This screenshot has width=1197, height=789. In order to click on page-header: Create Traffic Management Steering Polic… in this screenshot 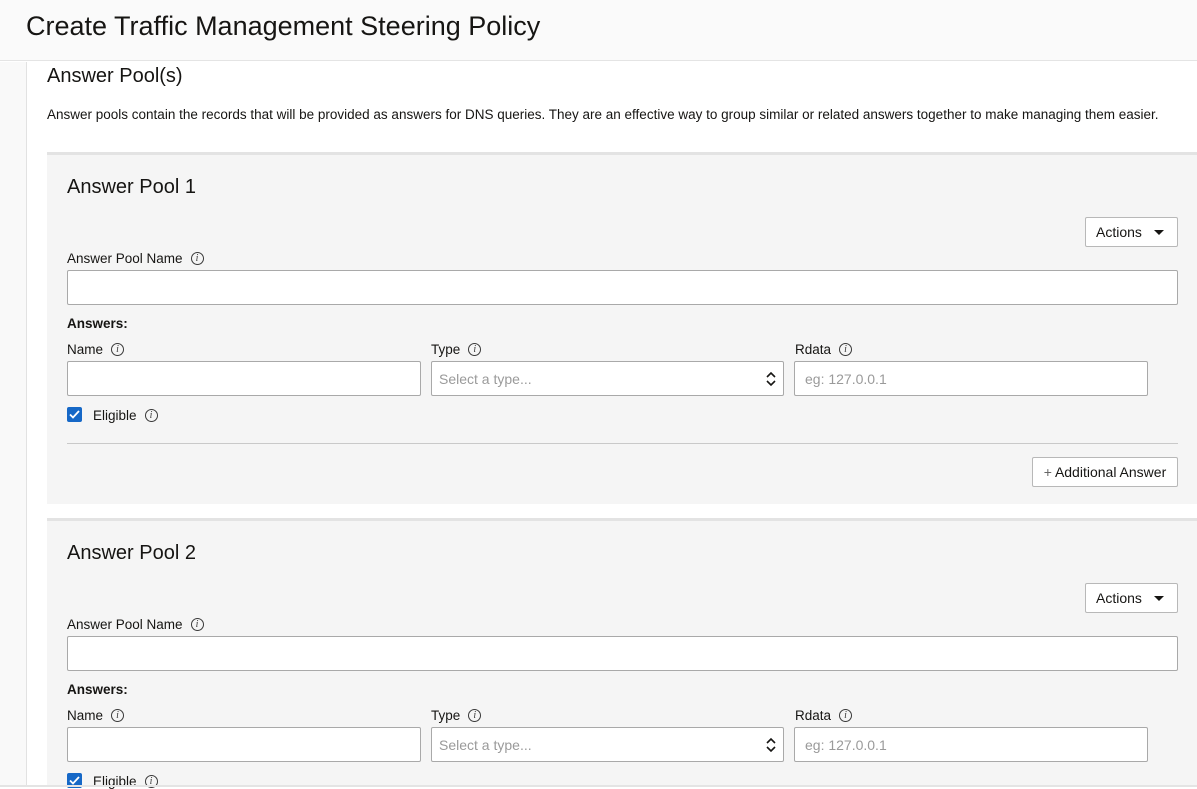, I will do `click(598, 30)`.